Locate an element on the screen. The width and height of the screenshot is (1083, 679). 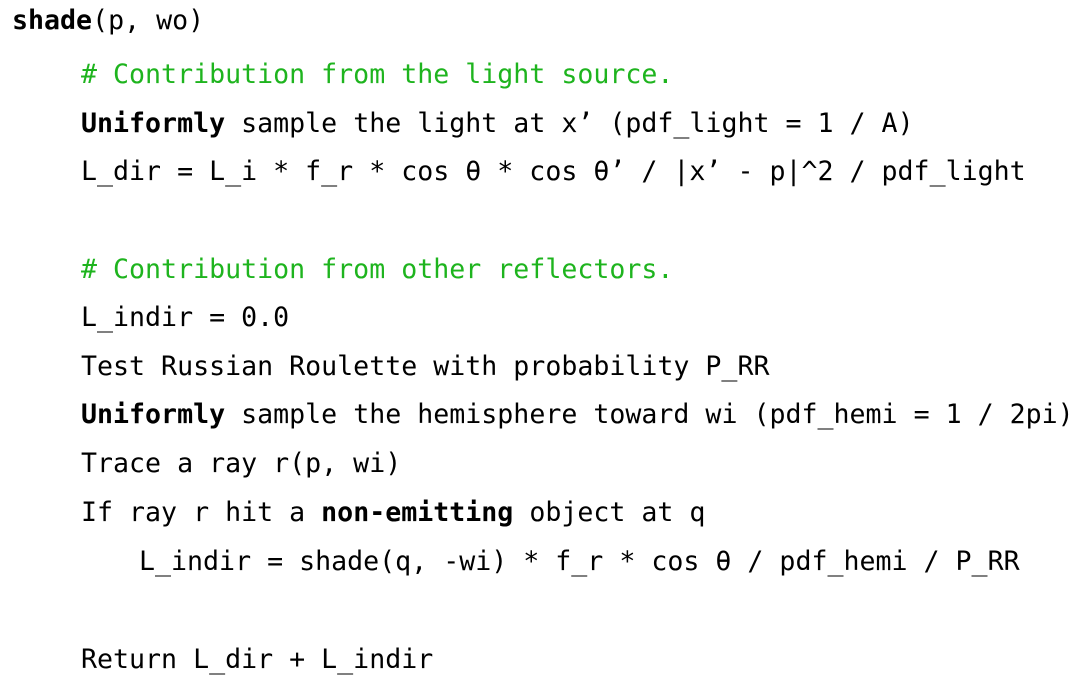
comment-contribution-other-reflectors: # Contribution from other reflectors. is located at coordinates (377, 270).